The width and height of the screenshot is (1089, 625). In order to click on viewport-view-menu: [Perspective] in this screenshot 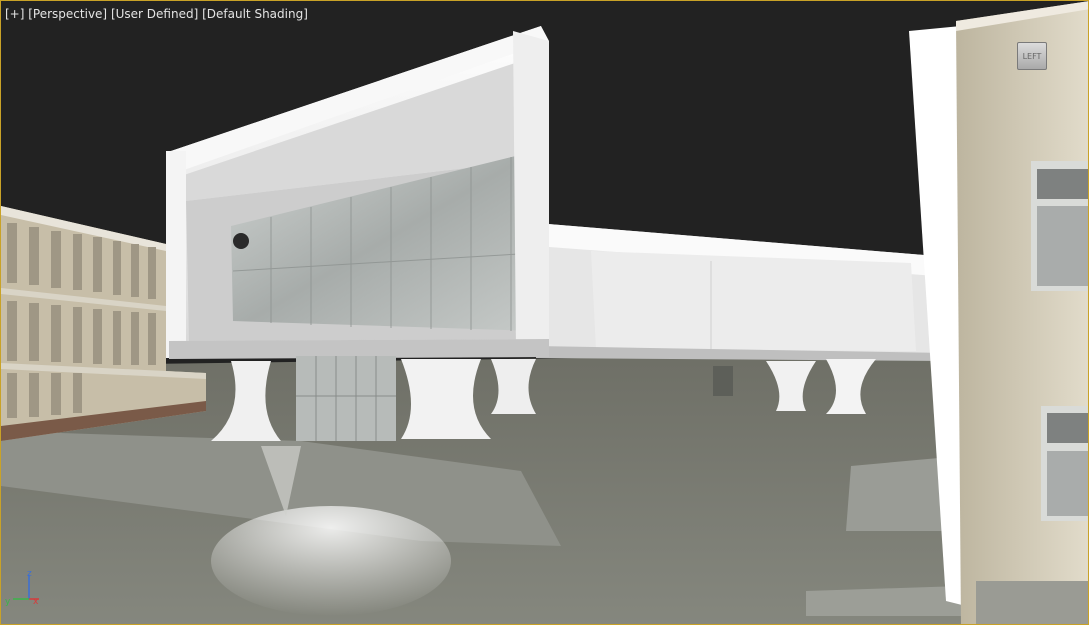, I will do `click(67, 14)`.